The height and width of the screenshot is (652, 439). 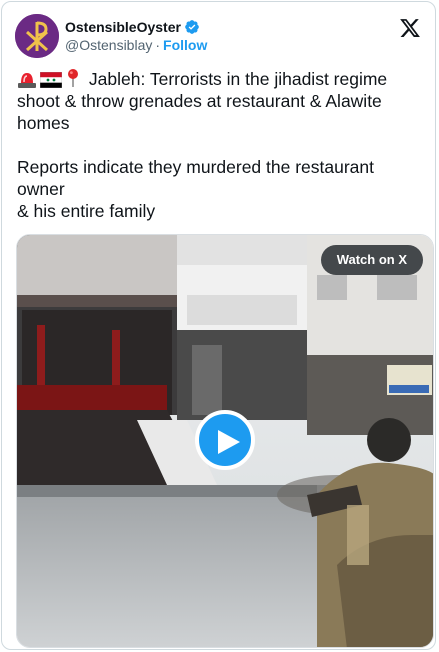 I want to click on handle-line: @Ostensiblay · Follow, so click(x=136, y=45).